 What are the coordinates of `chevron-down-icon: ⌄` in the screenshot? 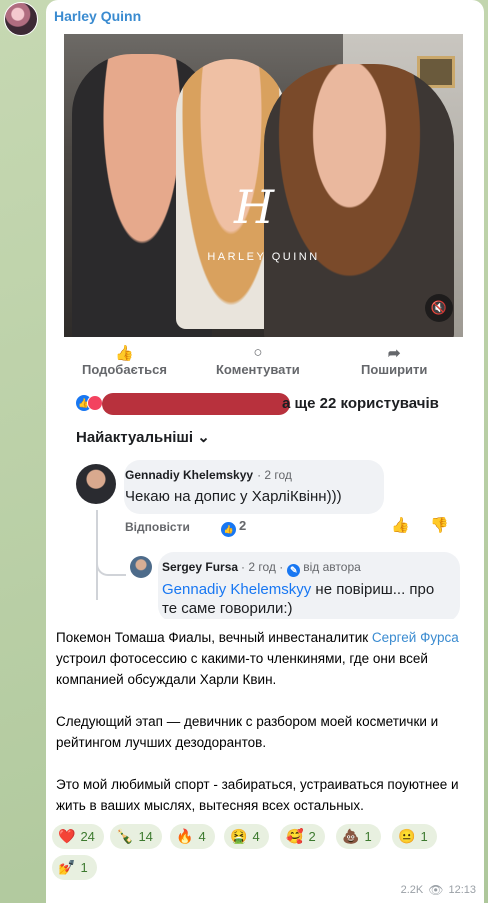 It's located at (203, 437).